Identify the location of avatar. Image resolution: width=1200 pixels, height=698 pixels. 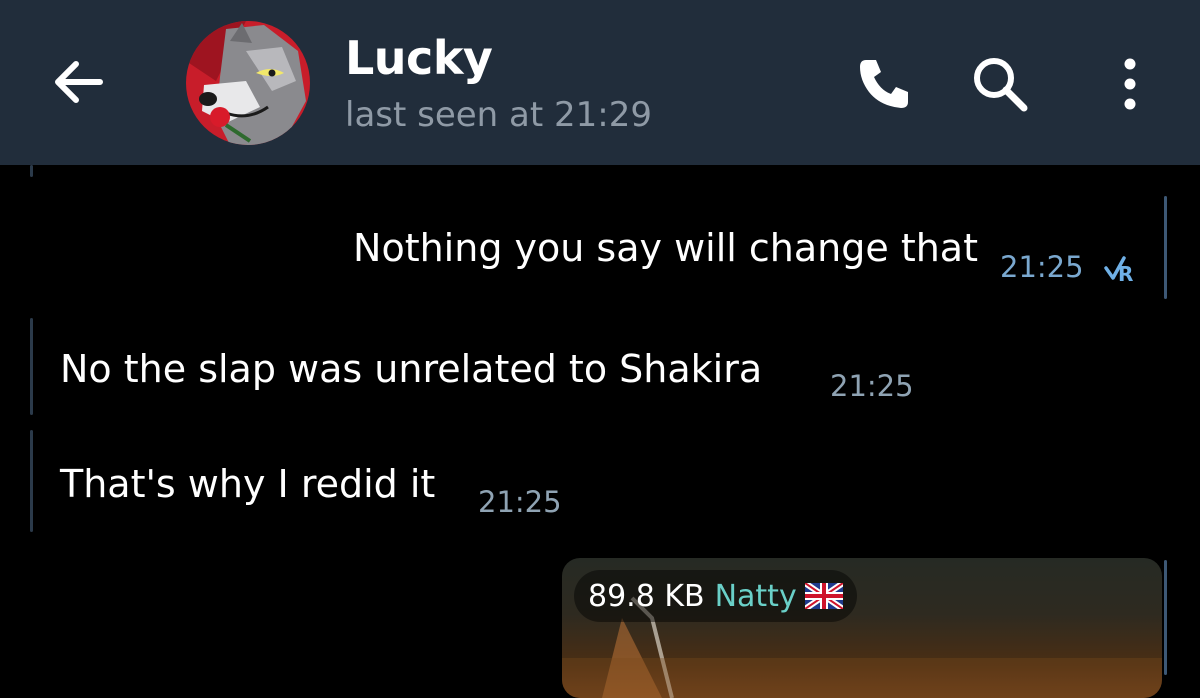
(248, 83).